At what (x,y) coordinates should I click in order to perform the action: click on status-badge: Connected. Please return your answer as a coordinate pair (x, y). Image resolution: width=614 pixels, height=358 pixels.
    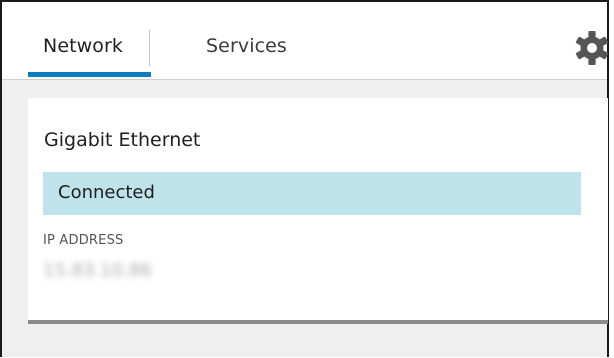
    Looking at the image, I should click on (312, 193).